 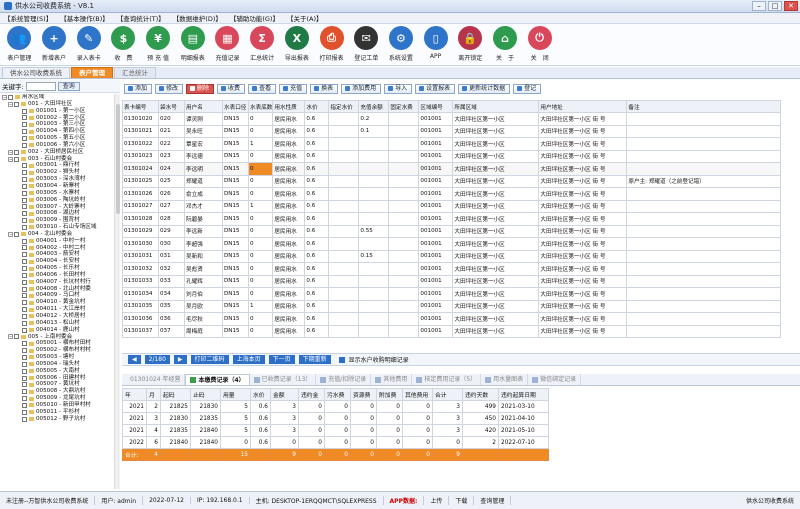 What do you see at coordinates (158, 44) in the screenshot?
I see `toolbar-button: ¥ 预 充 值` at bounding box center [158, 44].